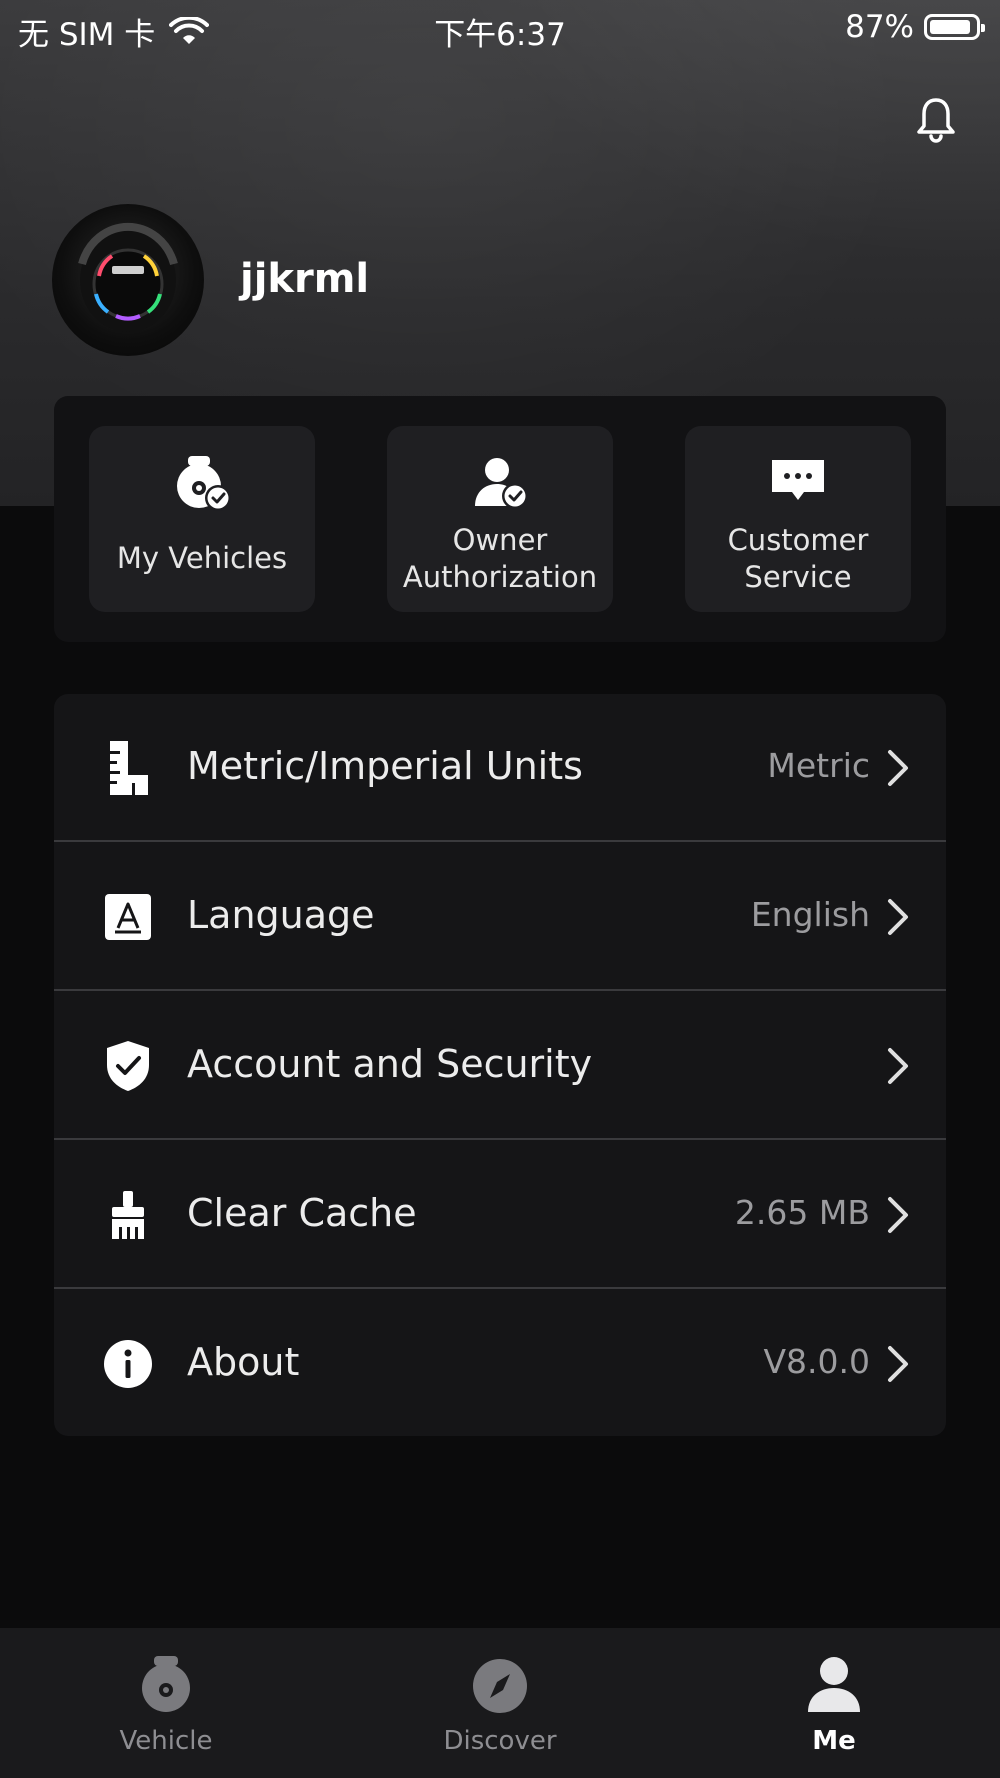  What do you see at coordinates (302, 1213) in the screenshot?
I see `clear-cache-label: Clear Cache` at bounding box center [302, 1213].